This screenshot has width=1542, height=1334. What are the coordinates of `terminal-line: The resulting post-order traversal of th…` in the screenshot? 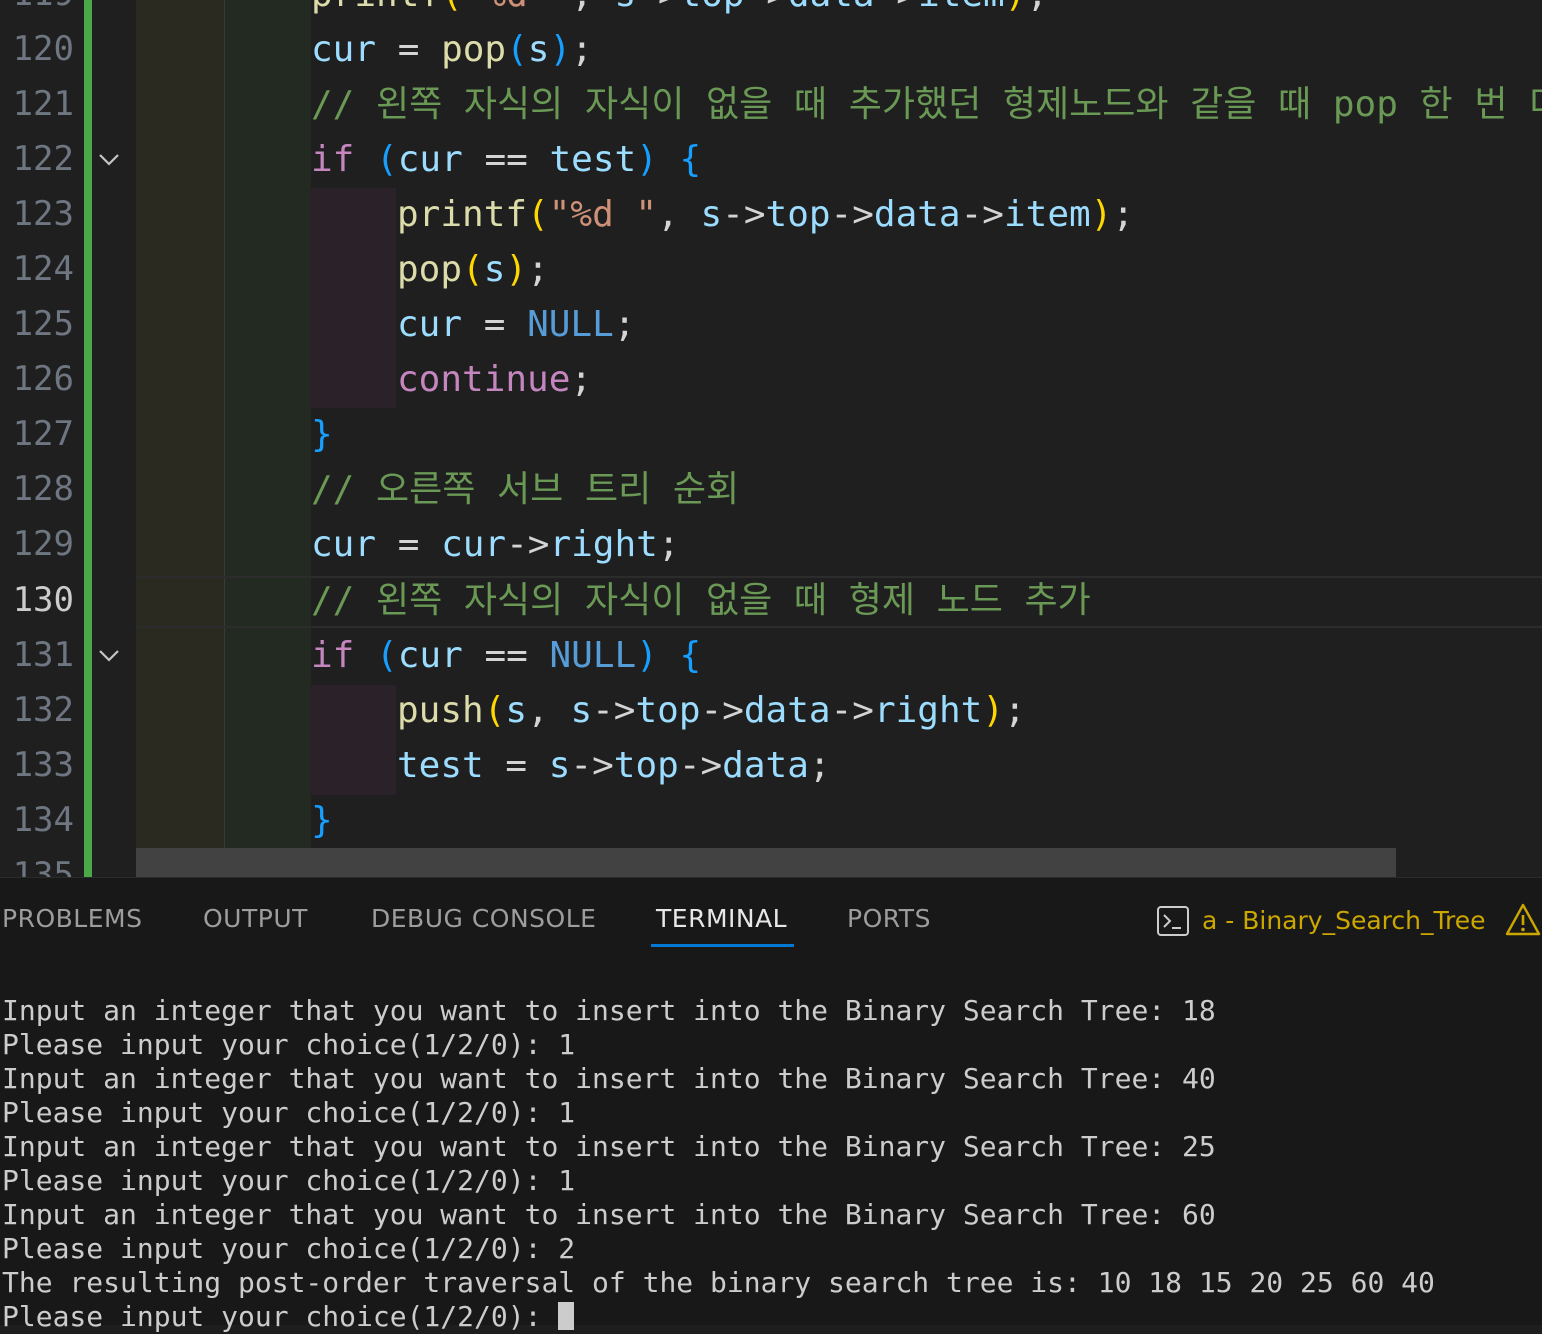 It's located at (718, 1282).